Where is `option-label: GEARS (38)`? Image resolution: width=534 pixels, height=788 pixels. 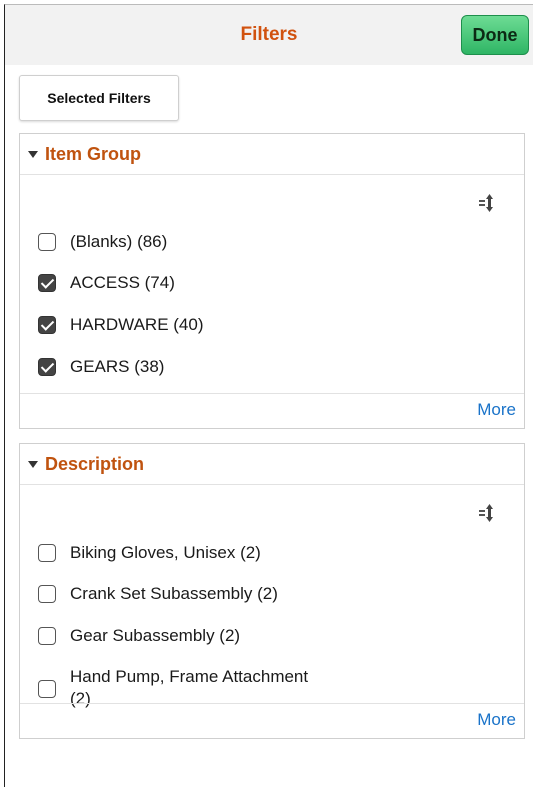 option-label: GEARS (38) is located at coordinates (117, 366).